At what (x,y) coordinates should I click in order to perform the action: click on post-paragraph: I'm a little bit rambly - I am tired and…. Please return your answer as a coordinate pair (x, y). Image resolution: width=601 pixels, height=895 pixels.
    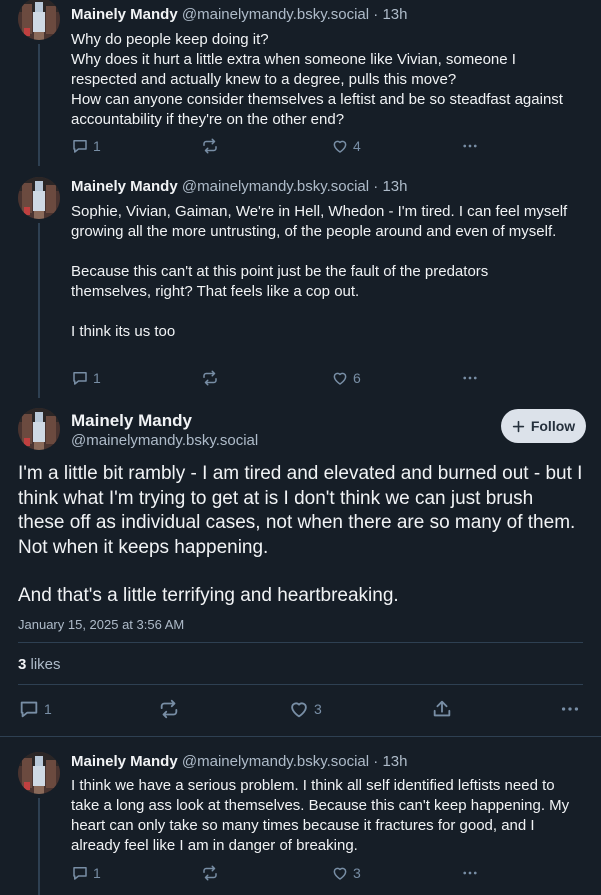
    Looking at the image, I should click on (300, 510).